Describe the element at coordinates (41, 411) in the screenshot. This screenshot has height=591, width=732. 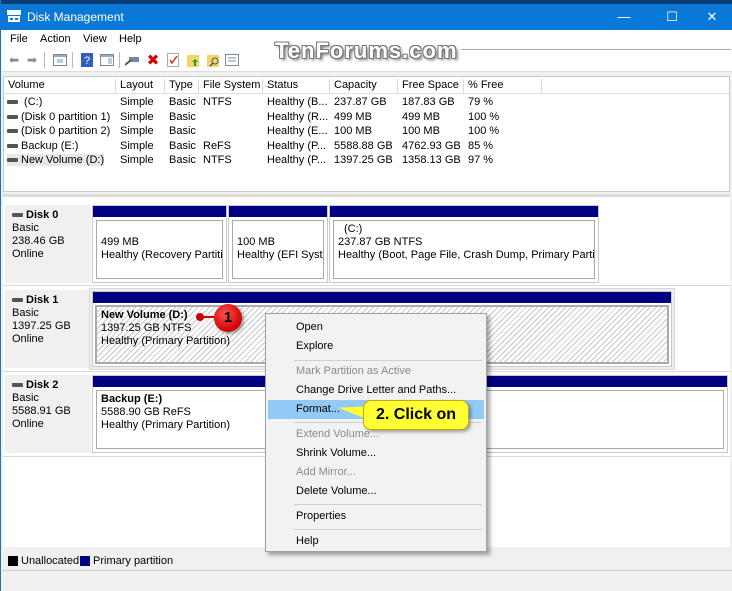
I see `disk-size: 5588.91 GB` at that location.